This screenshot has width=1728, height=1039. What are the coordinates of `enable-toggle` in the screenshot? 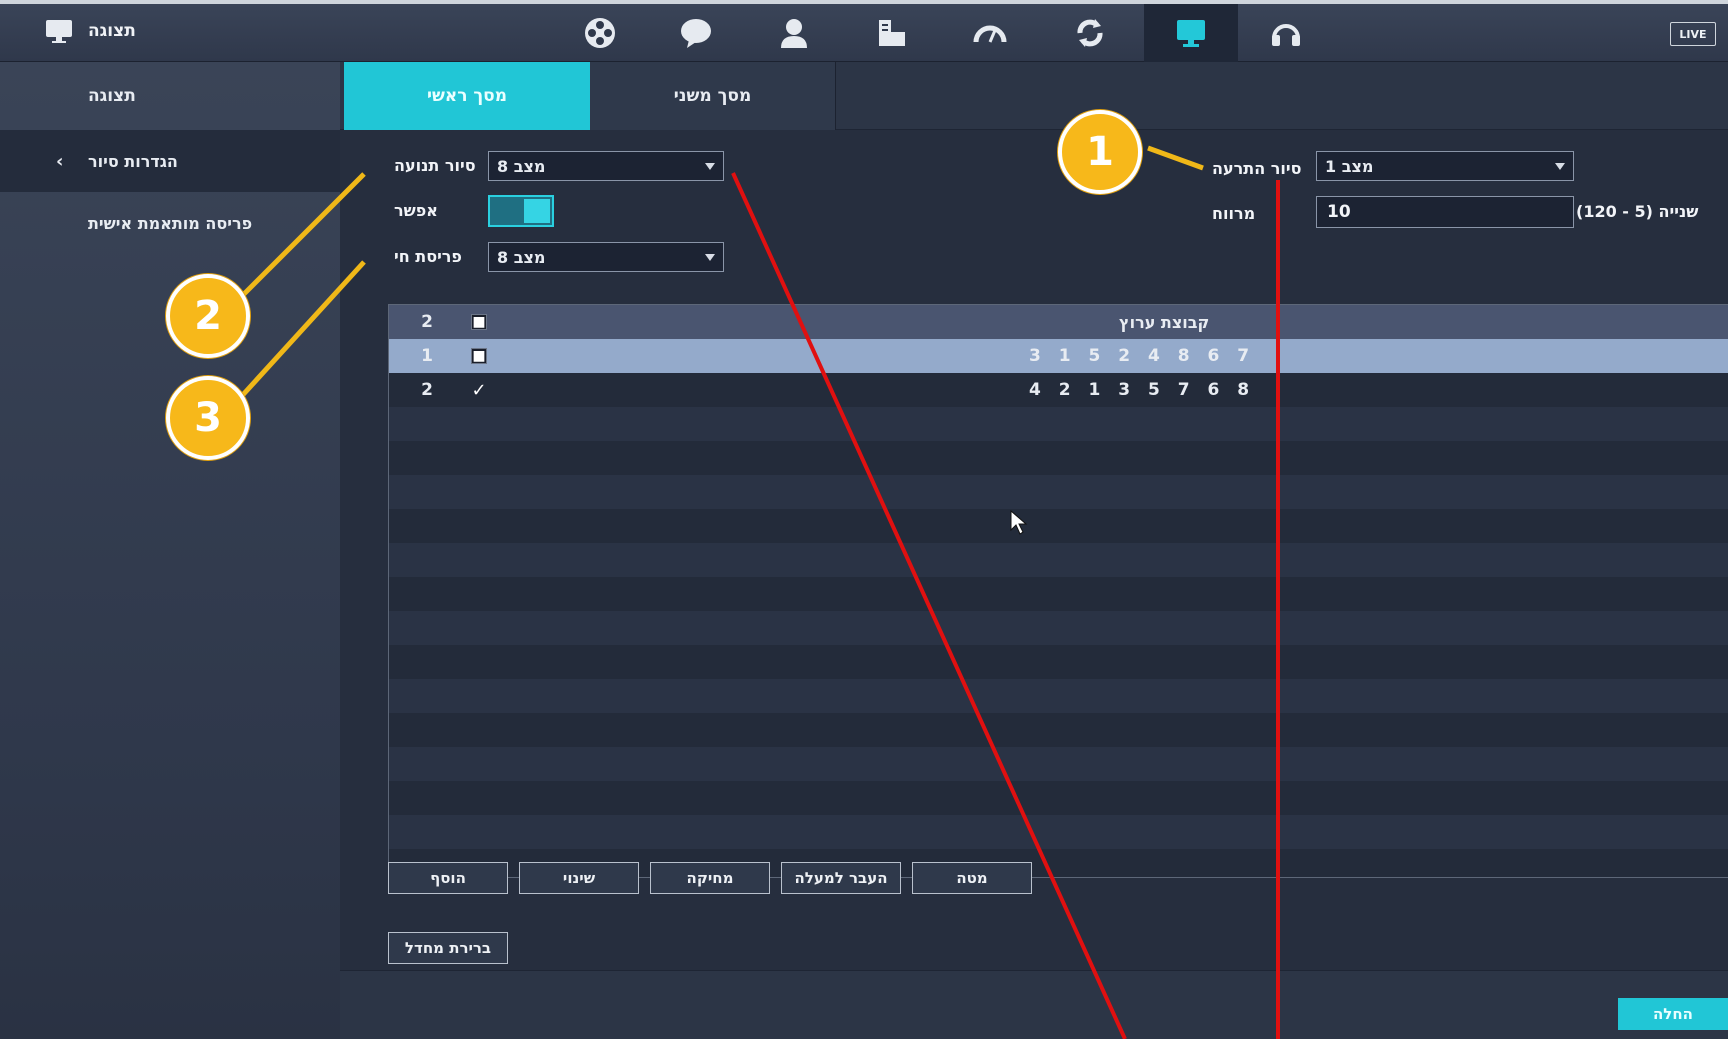 It's located at (521, 211).